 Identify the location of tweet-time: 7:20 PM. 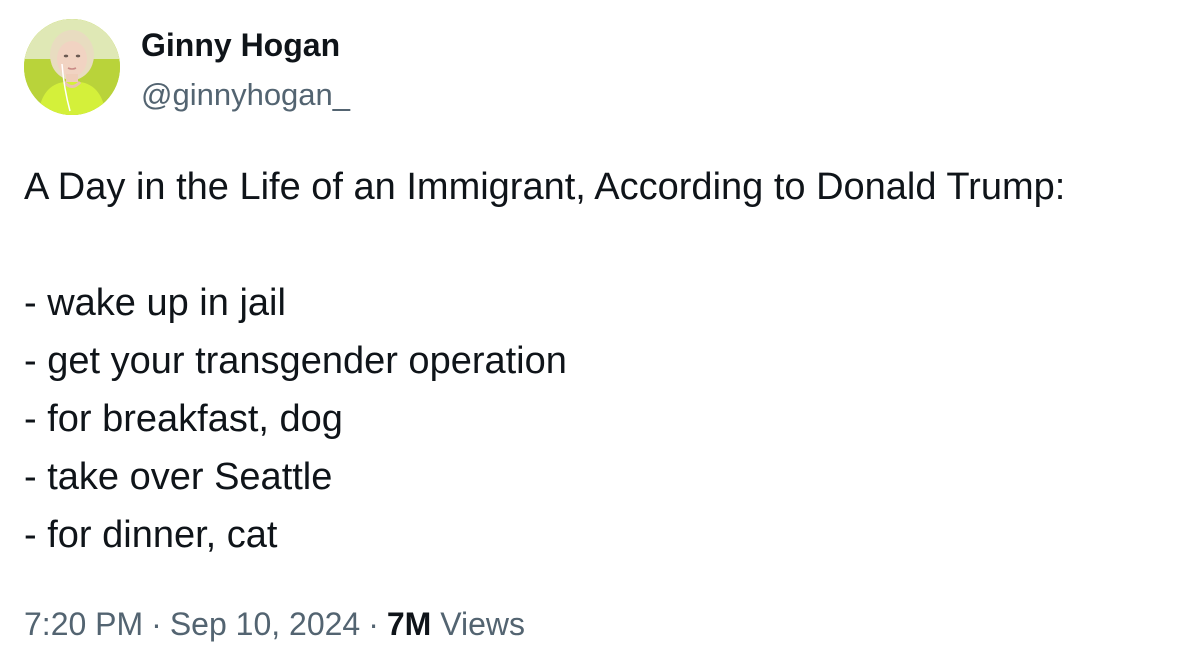
(84, 624).